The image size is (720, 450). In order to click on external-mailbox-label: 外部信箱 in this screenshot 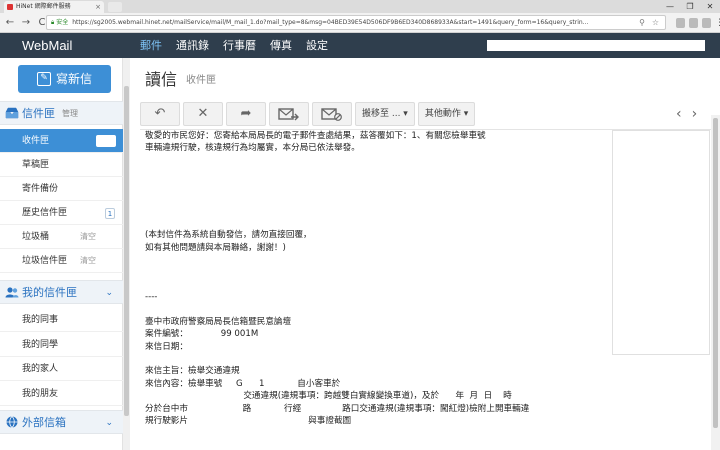, I will do `click(44, 422)`.